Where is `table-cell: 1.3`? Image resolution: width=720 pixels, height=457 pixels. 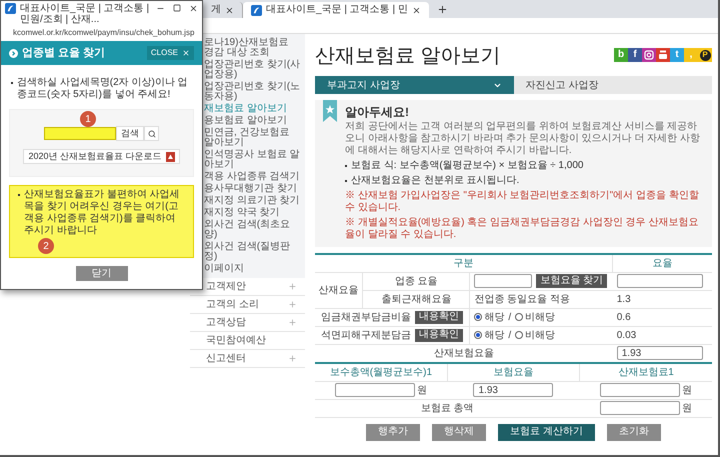 table-cell: 1.3 is located at coordinates (662, 299).